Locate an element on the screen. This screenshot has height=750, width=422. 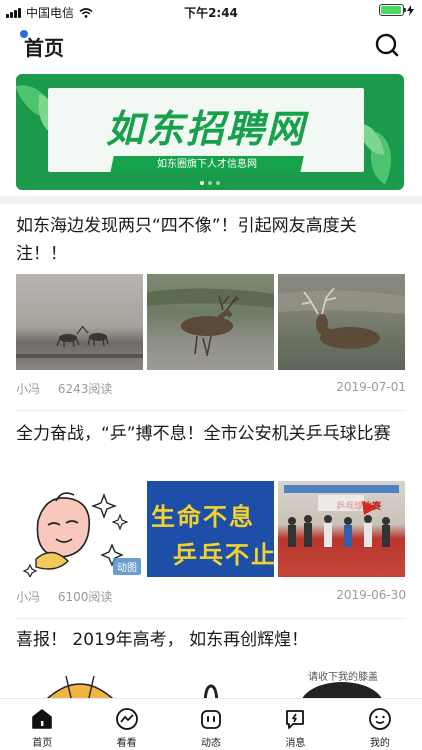
tab-profile: 我的 is located at coordinates (380, 724).